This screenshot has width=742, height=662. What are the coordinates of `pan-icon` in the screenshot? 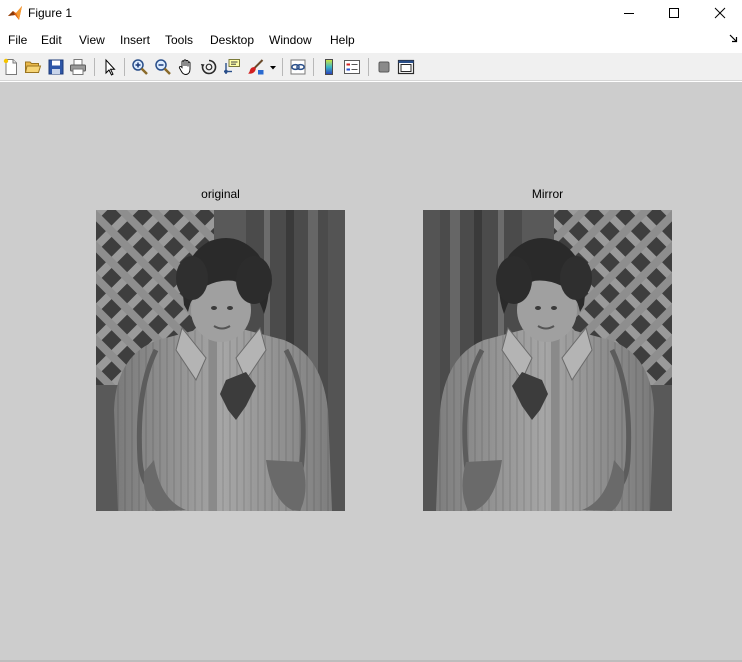 It's located at (184, 67).